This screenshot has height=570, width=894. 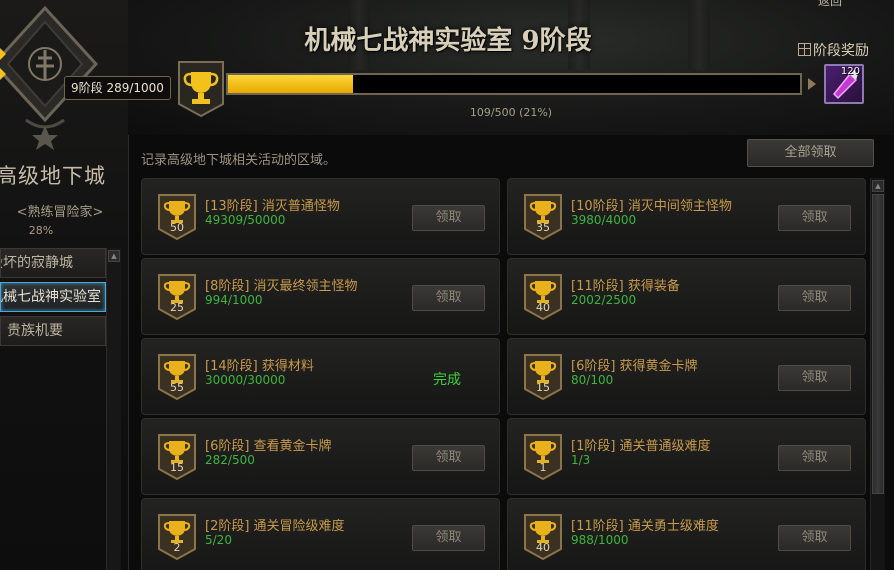 I want to click on gift-icon, so click(x=804, y=49).